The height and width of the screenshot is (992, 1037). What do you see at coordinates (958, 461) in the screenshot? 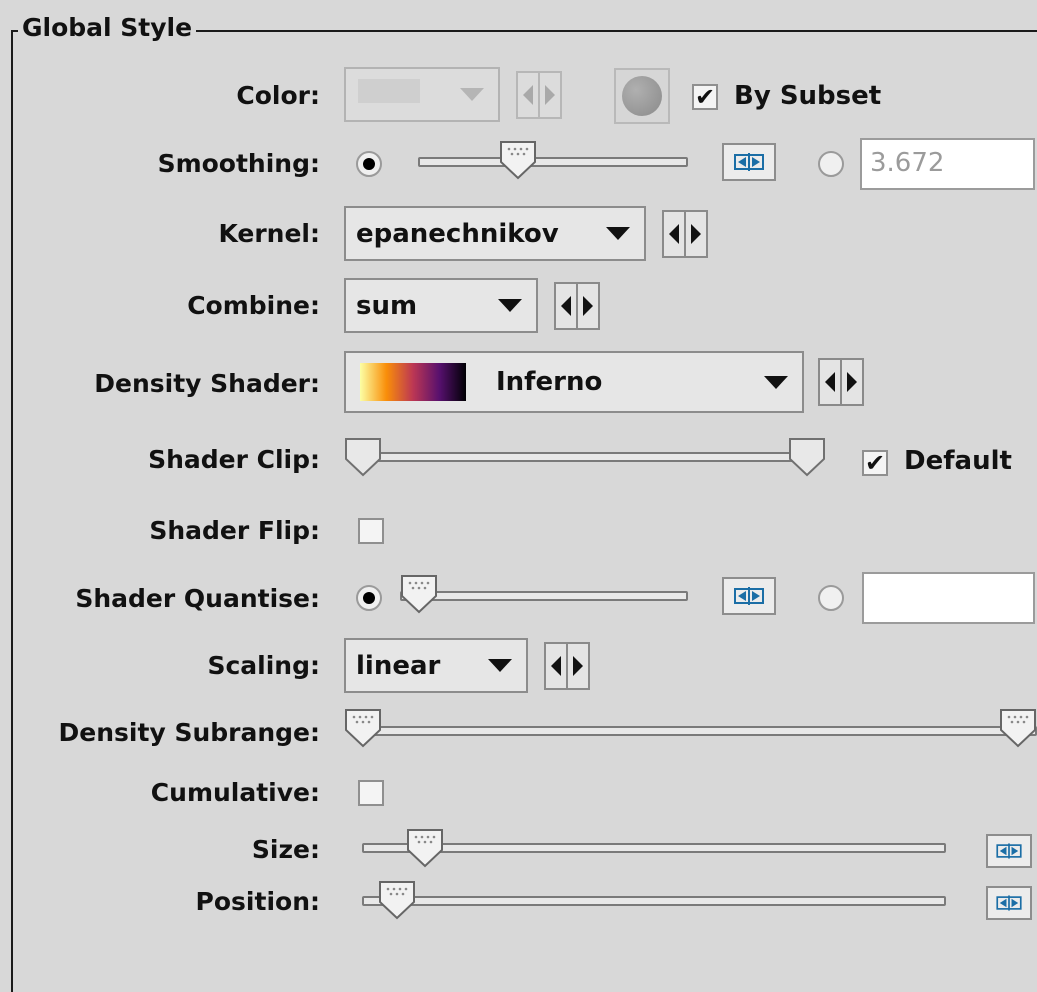
I see `shader-clip-default-label: Default` at bounding box center [958, 461].